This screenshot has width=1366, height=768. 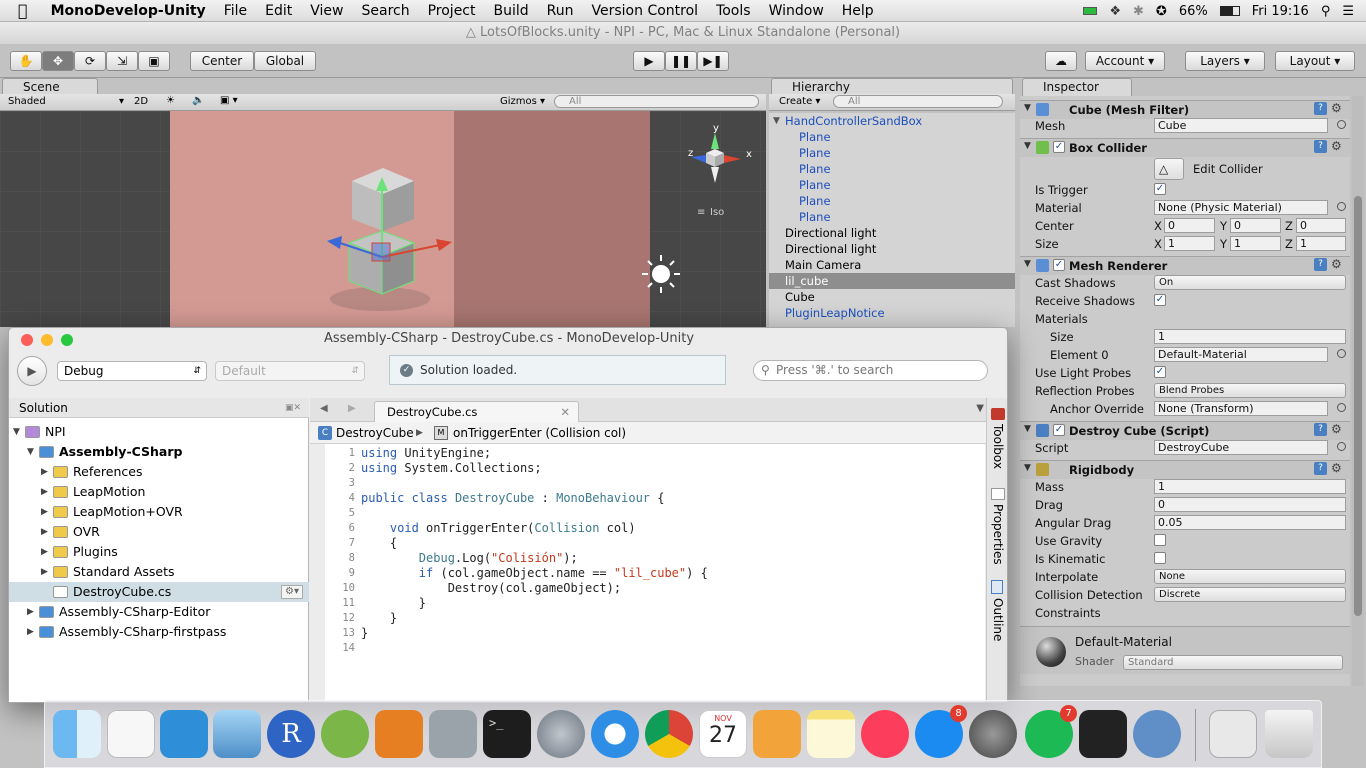 I want to click on hierarchy-item: Main Camera, so click(x=892, y=265).